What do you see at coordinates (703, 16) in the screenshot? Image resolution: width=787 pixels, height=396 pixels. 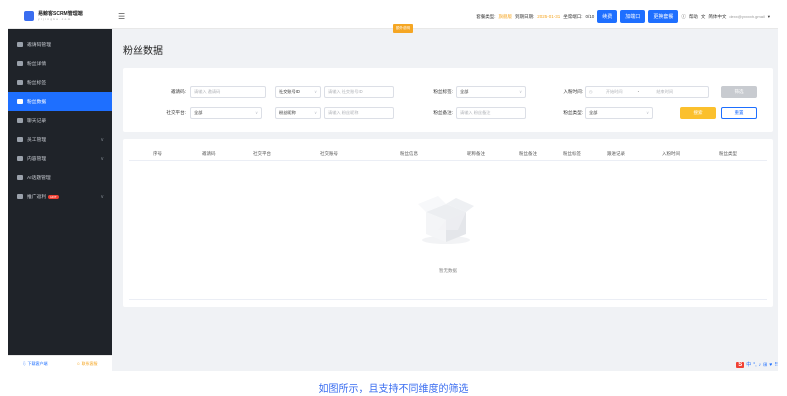 I see `language-icon: 文` at bounding box center [703, 16].